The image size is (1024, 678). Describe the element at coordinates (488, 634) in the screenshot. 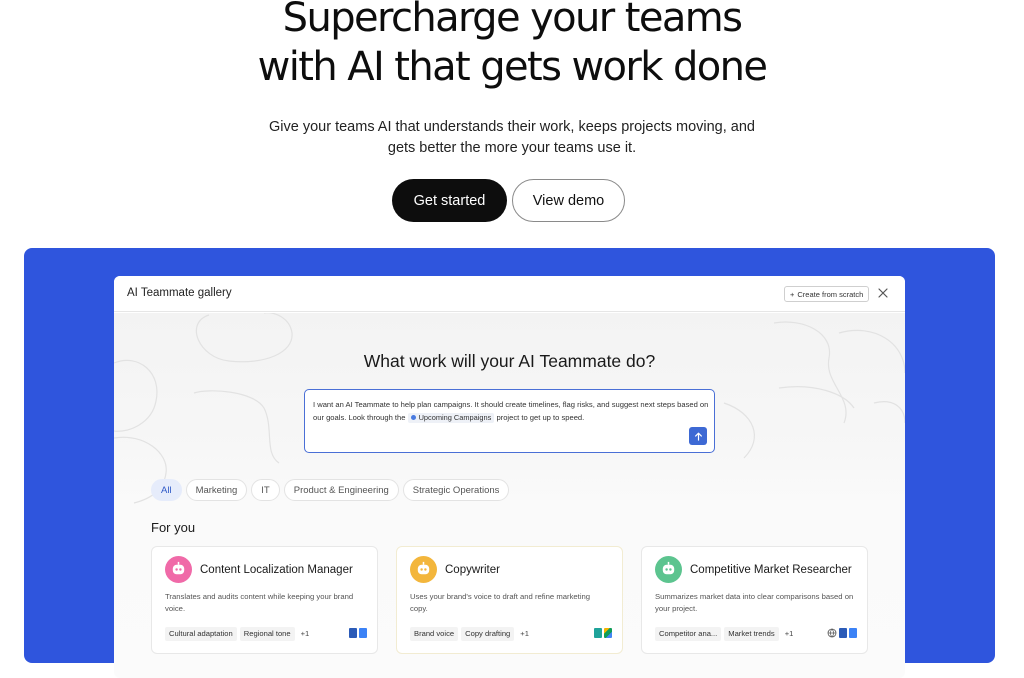

I see `card-tag: Copy drafting` at that location.